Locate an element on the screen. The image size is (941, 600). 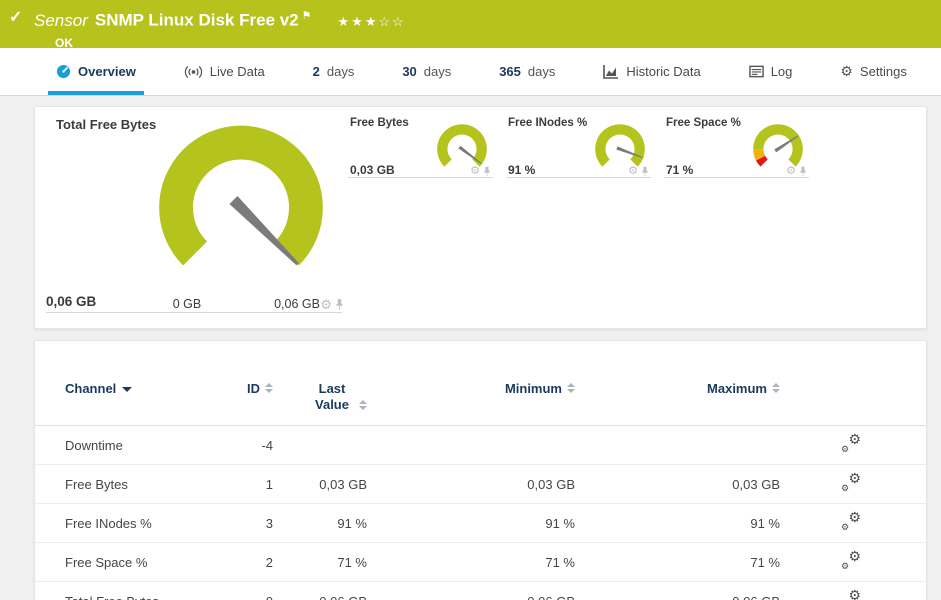
column-header-maximum: Maximum is located at coordinates (677, 400).